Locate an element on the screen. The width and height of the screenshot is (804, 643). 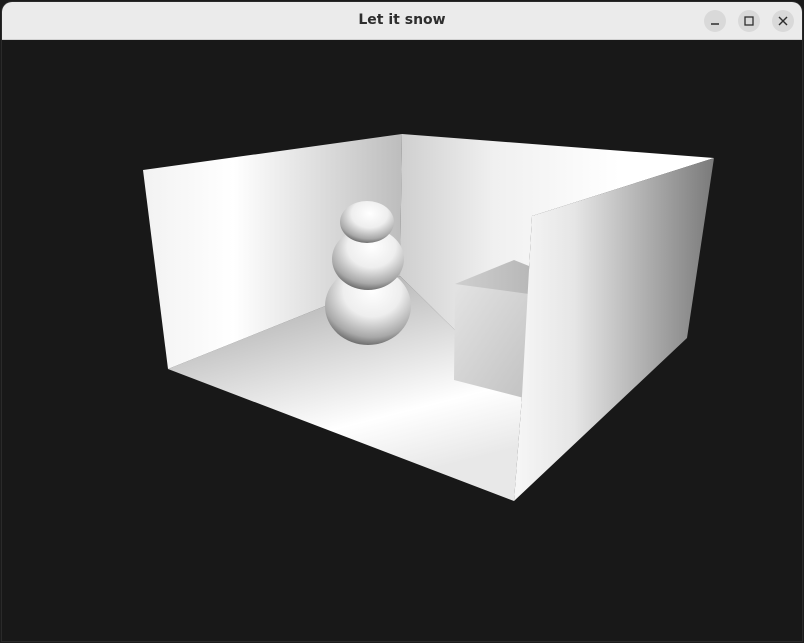
title-bar: Let it snow is located at coordinates (402, 21).